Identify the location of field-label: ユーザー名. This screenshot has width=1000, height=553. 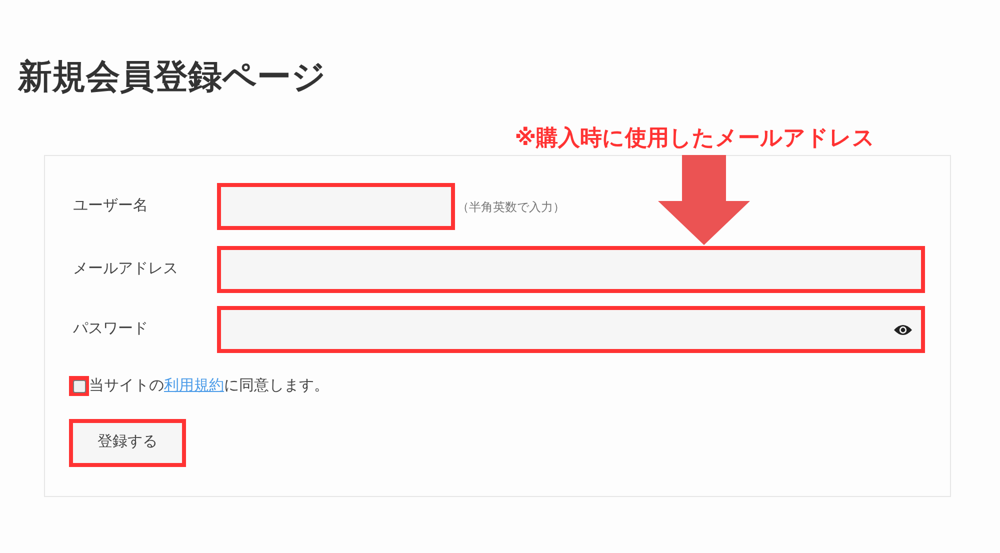
(111, 206).